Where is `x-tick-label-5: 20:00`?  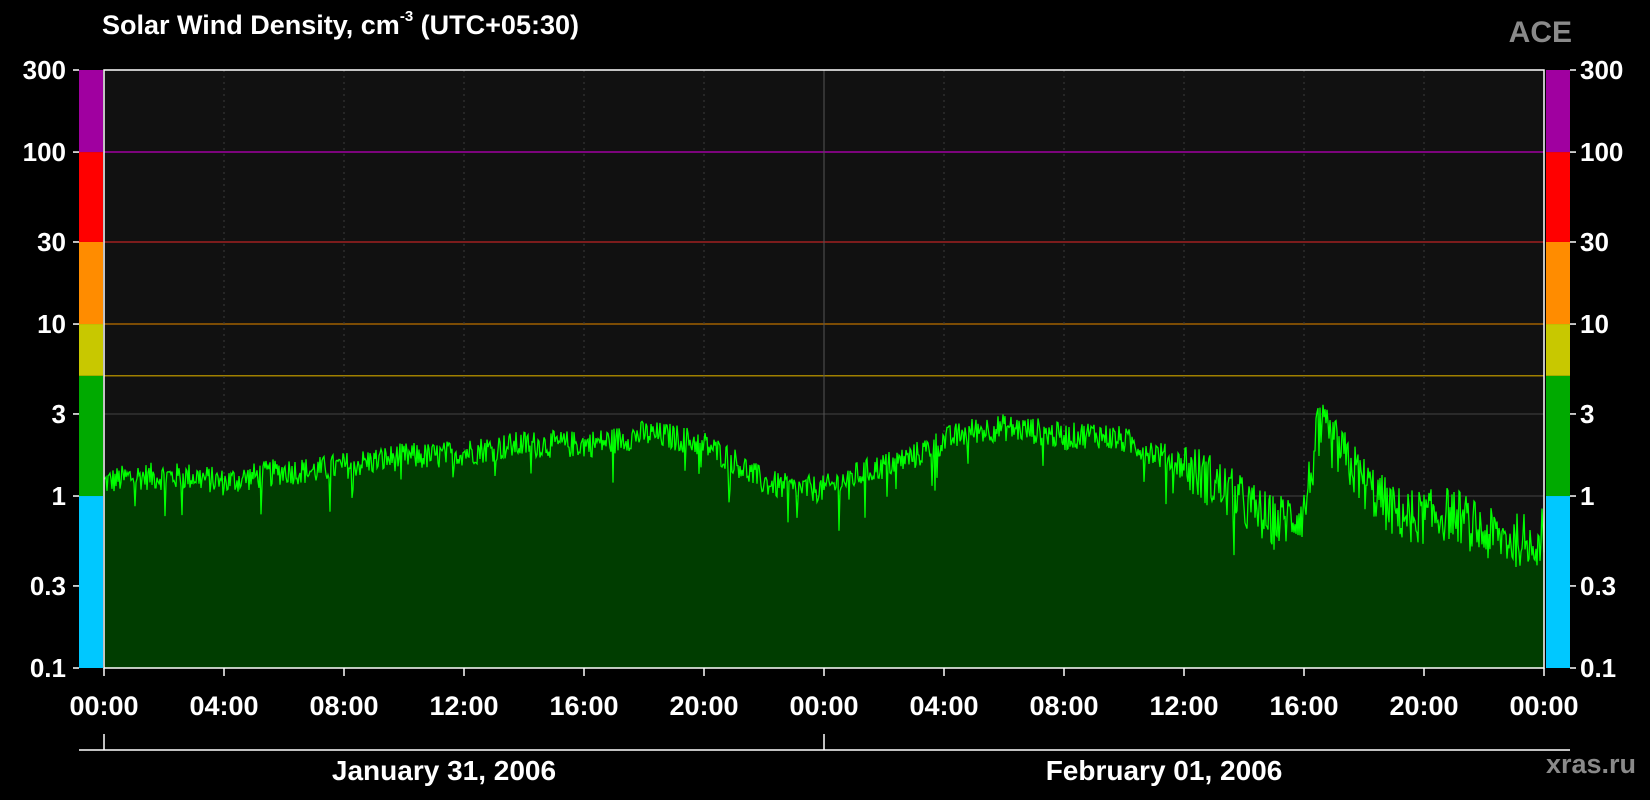 x-tick-label-5: 20:00 is located at coordinates (703, 706).